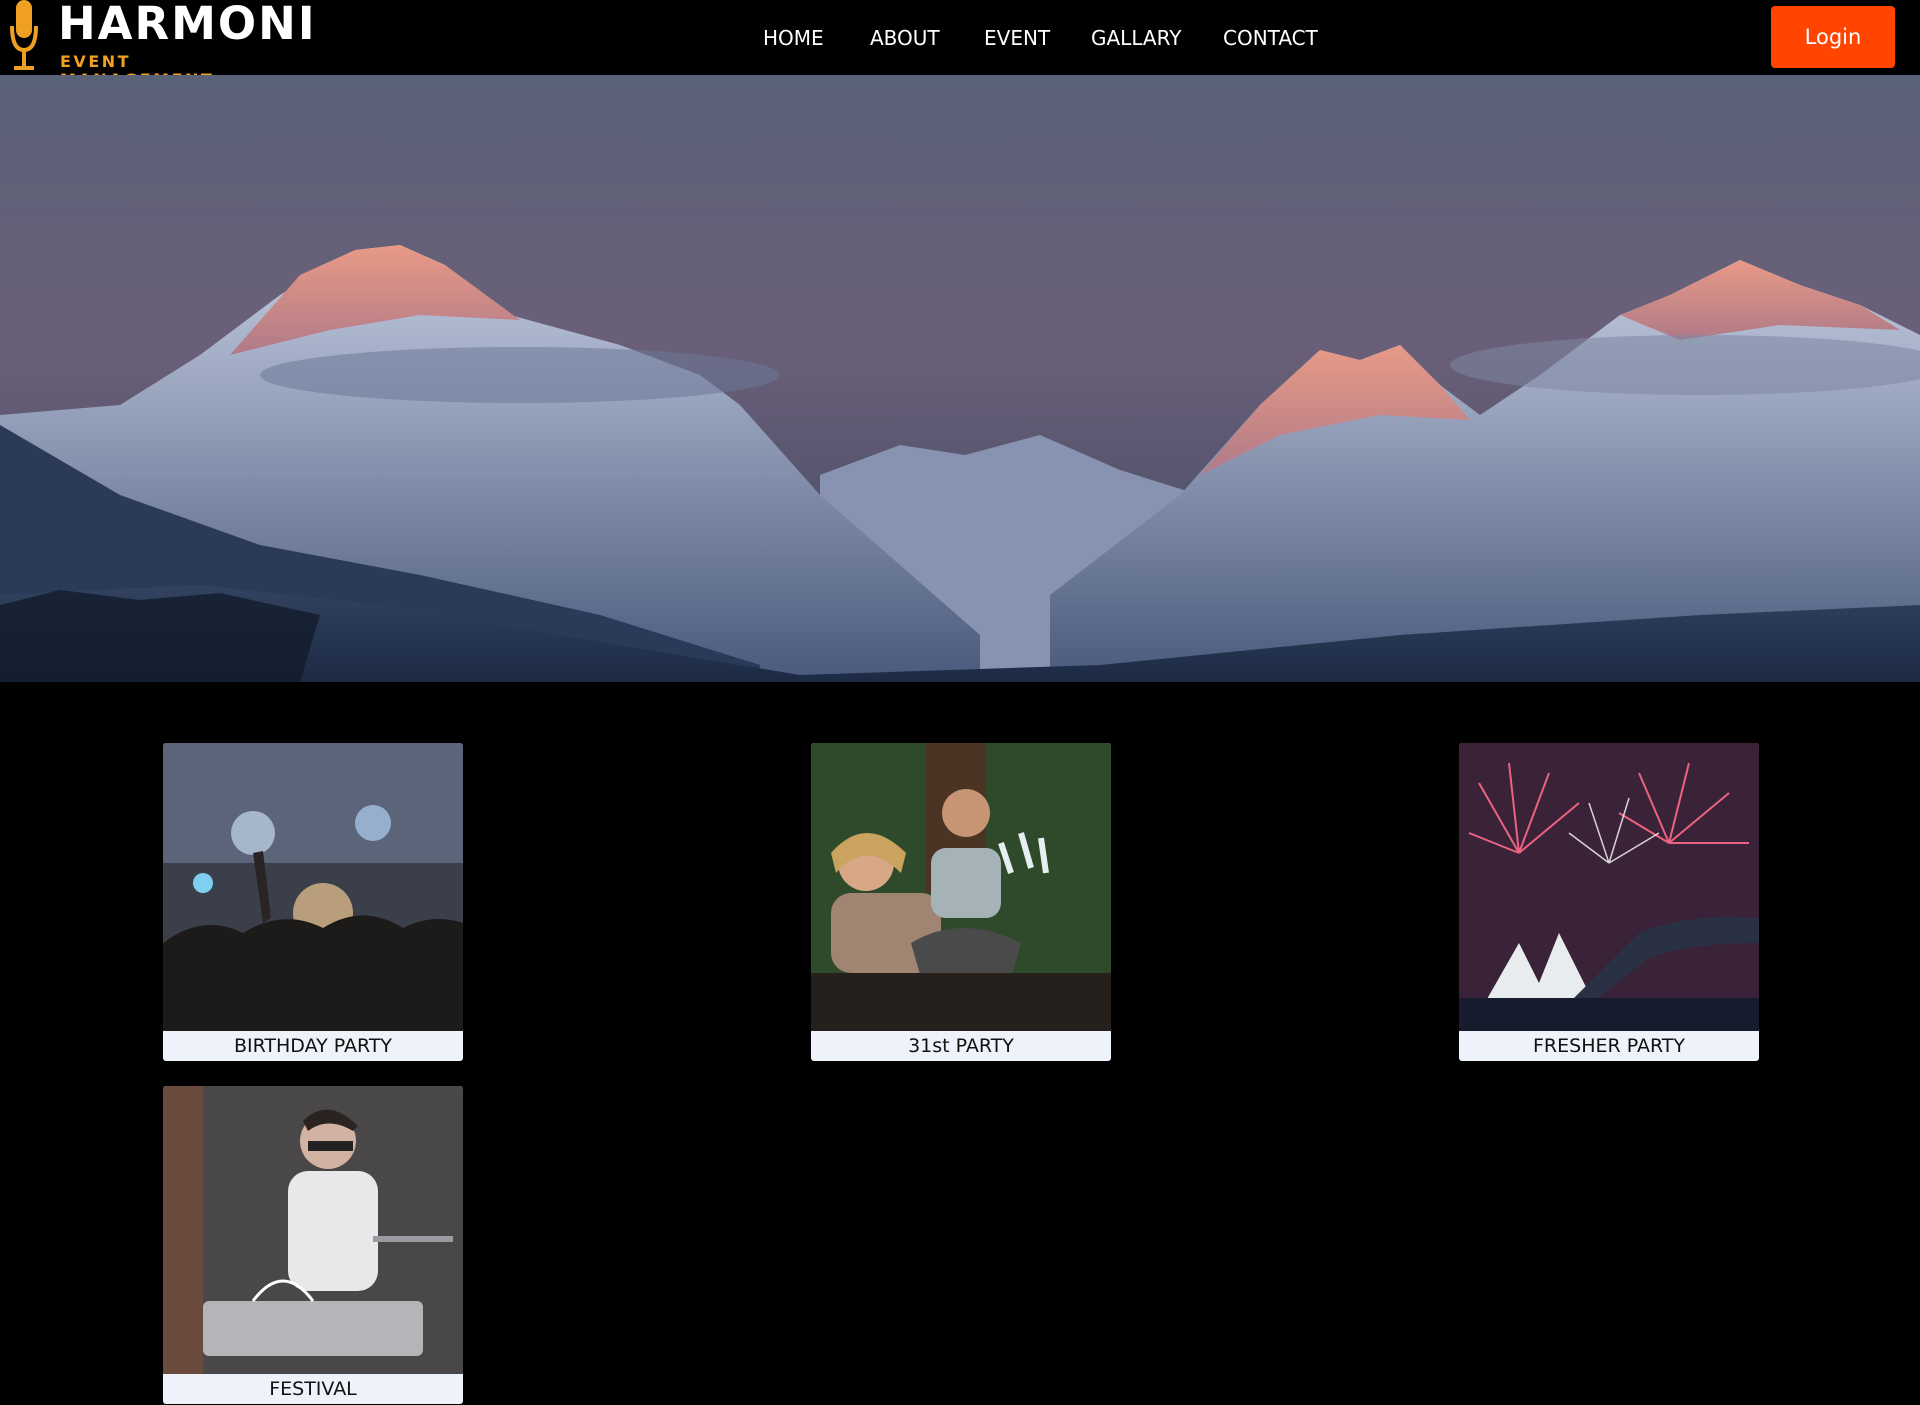 The image size is (1920, 1405). Describe the element at coordinates (1270, 38) in the screenshot. I see `nav-contact: CONTACT` at that location.